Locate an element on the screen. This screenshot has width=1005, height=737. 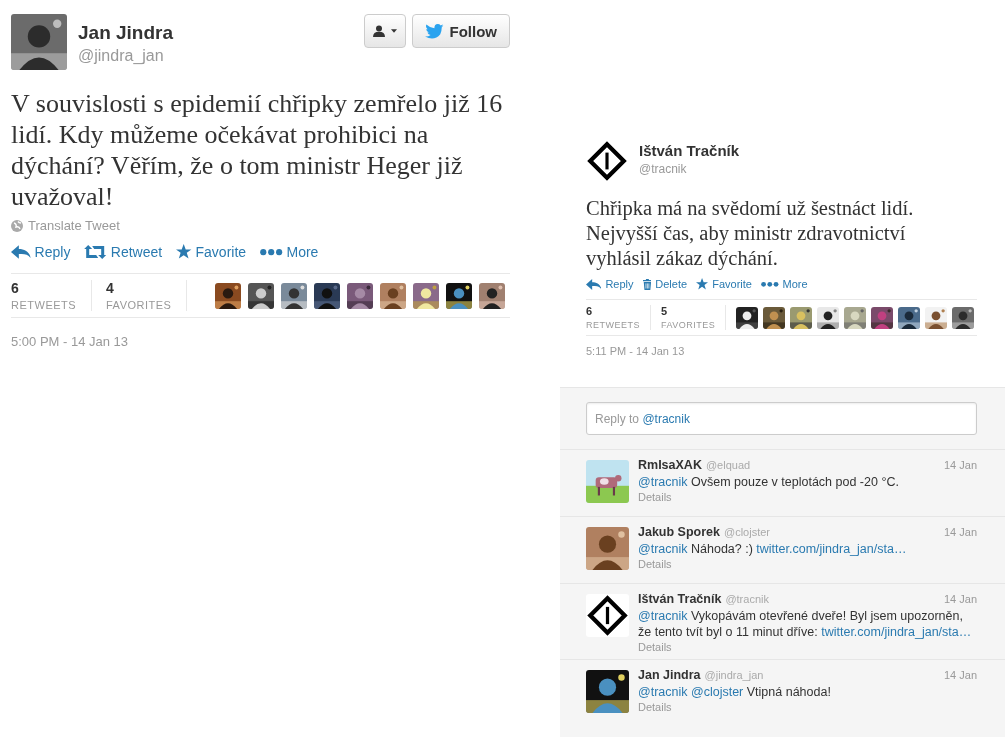
reply-text: @tracnik Ovšem pouze v teplotách pod -20 °C. is located at coordinates (769, 482).